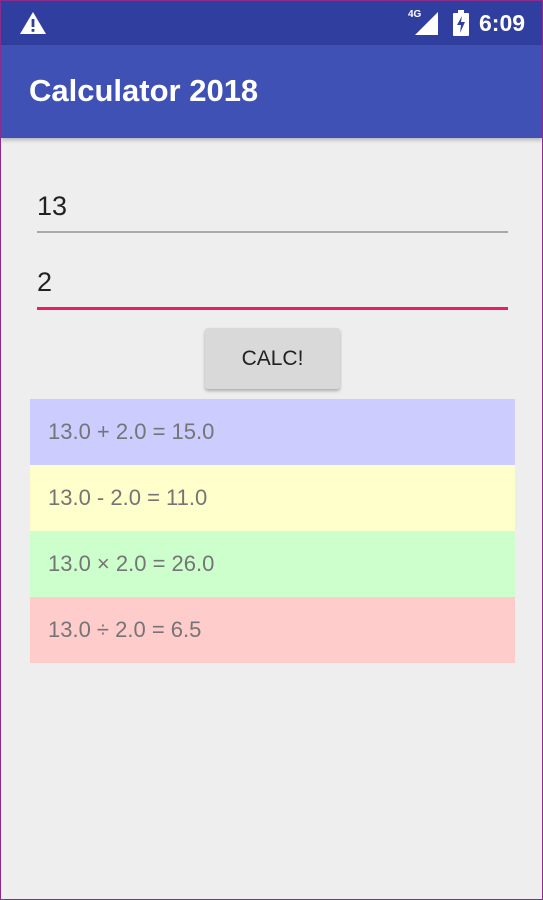  What do you see at coordinates (461, 23) in the screenshot?
I see `battery-charging-icon` at bounding box center [461, 23].